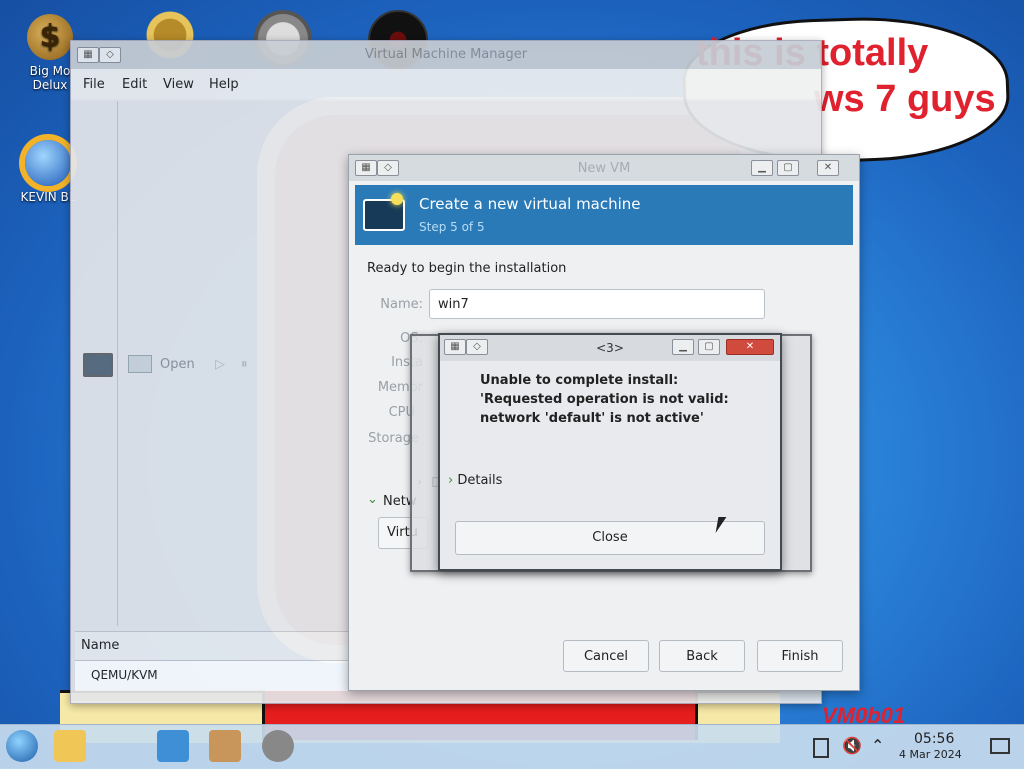 This screenshot has height=769, width=1024. Describe the element at coordinates (467, 268) in the screenshot. I see `ready-text: Ready to begin the installation` at that location.